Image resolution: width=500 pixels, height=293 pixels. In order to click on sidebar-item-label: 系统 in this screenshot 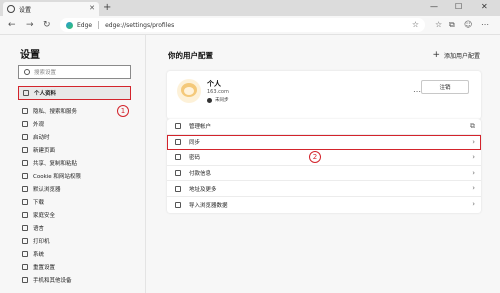, I will do `click(39, 254)`.